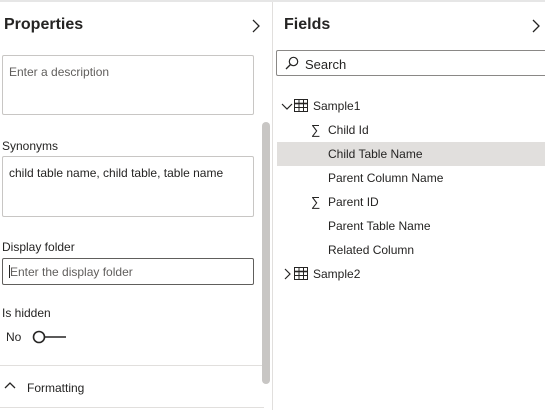 Image resolution: width=545 pixels, height=410 pixels. Describe the element at coordinates (410, 63) in the screenshot. I see `search-input: Search` at that location.